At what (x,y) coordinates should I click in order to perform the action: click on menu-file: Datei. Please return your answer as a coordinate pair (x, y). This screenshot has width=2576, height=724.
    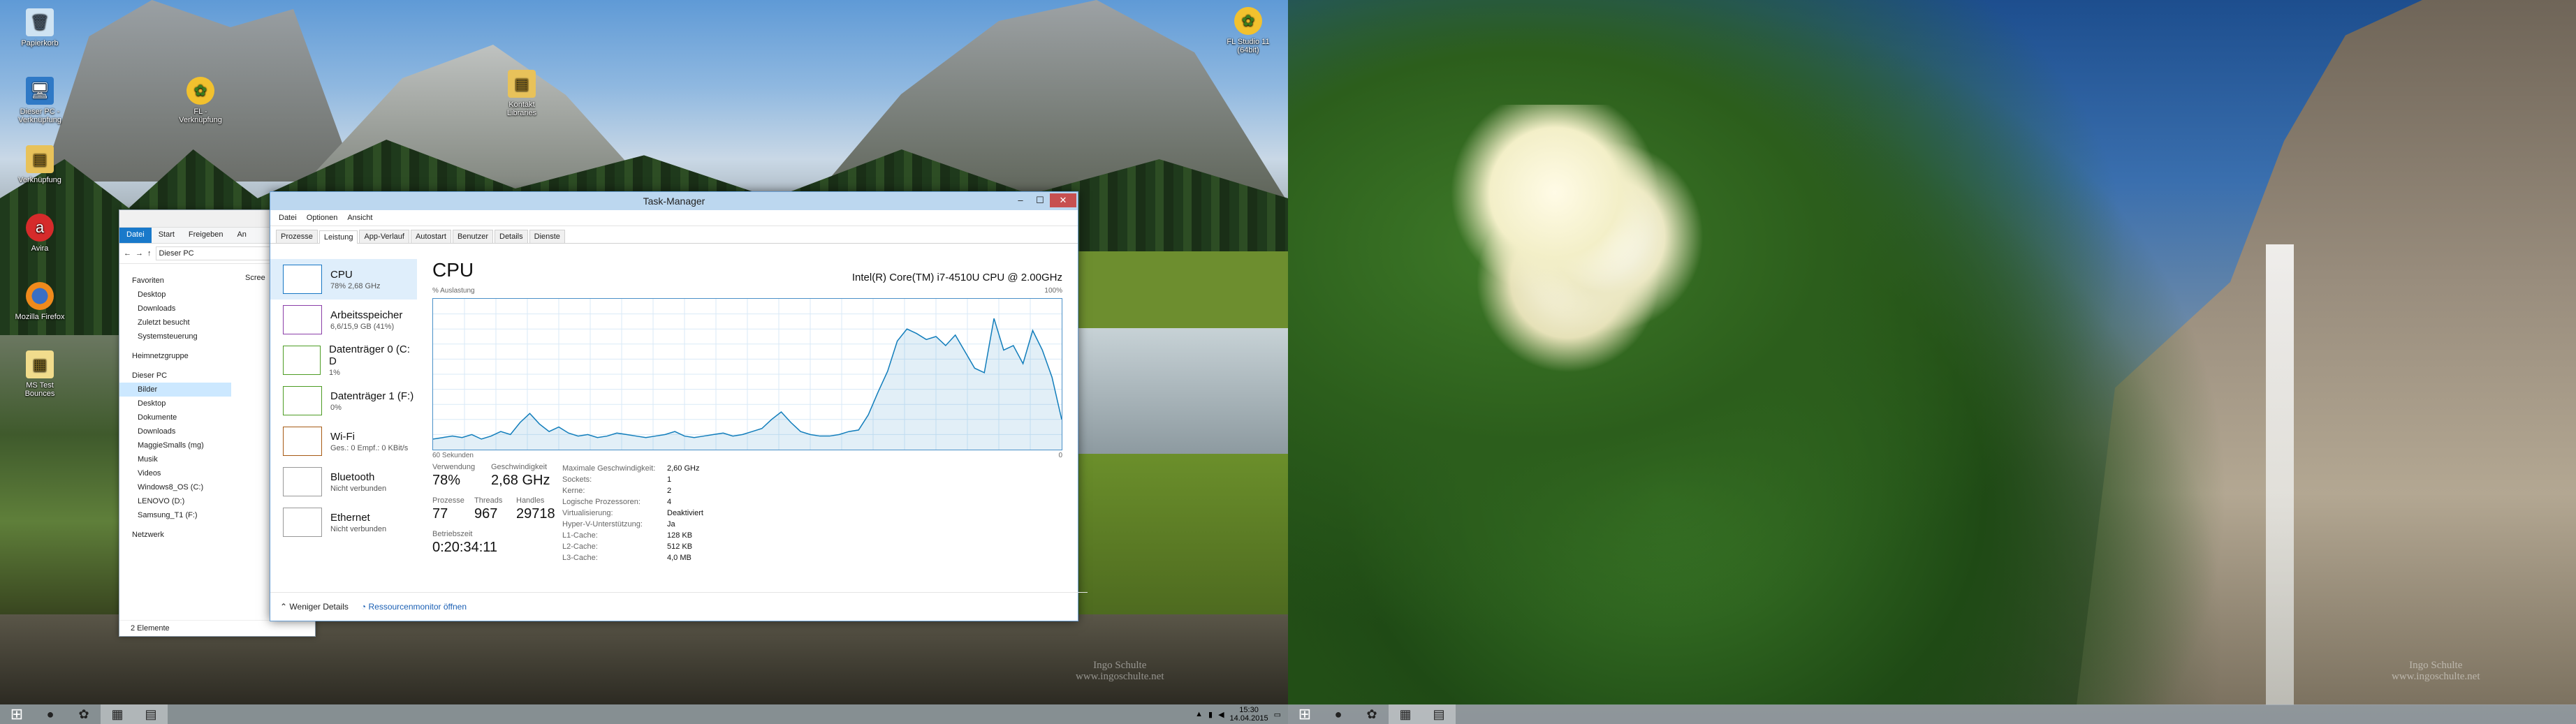
    Looking at the image, I should click on (288, 218).